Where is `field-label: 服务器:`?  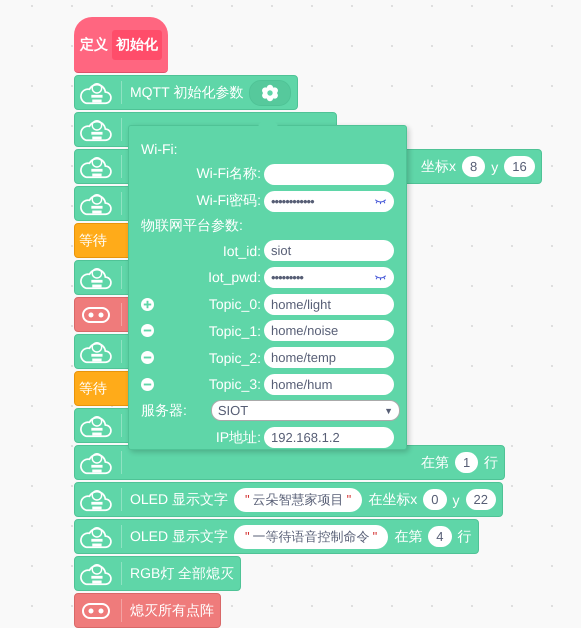
field-label: 服务器: is located at coordinates (164, 411).